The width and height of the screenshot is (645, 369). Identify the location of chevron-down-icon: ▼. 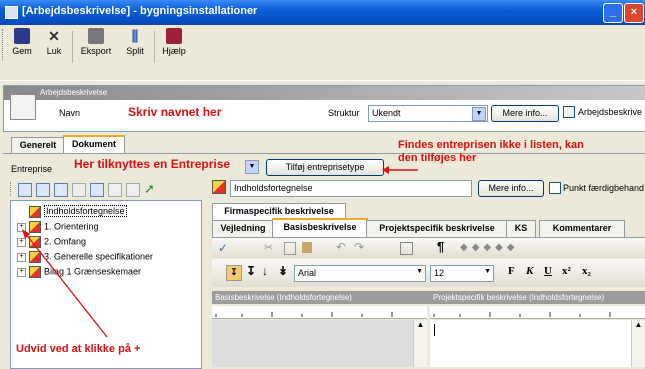
(479, 114).